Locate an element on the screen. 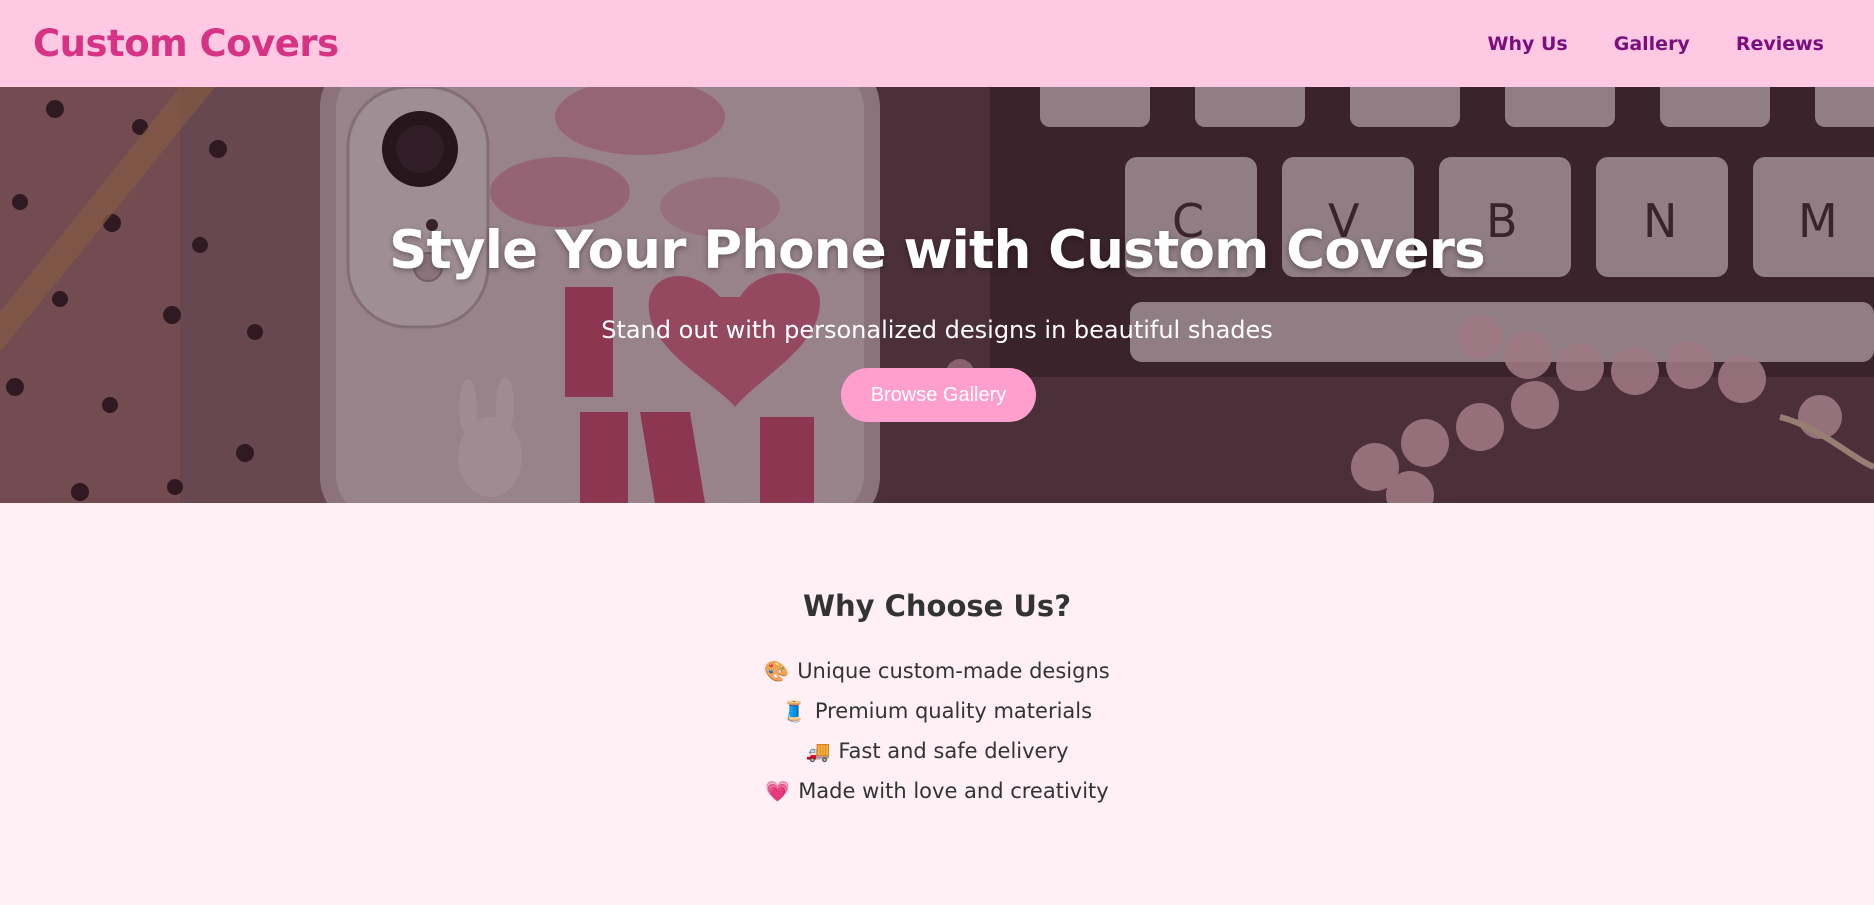 The height and width of the screenshot is (905, 1874). hero-title: Style Your Phone with Custom Covers is located at coordinates (937, 250).